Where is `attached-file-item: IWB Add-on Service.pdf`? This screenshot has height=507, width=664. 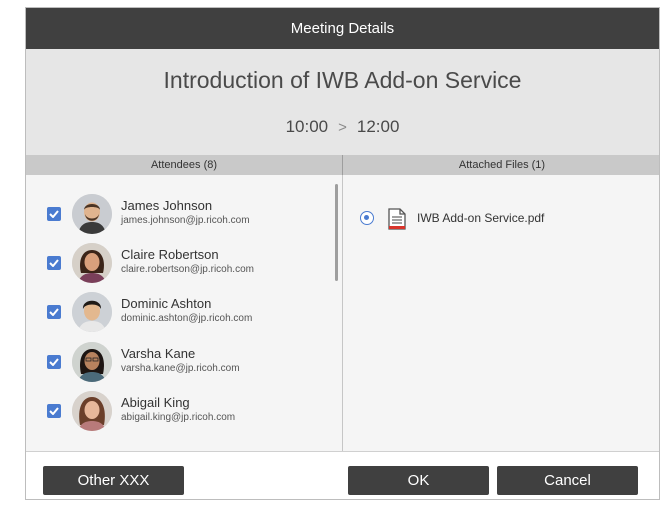 attached-file-item: IWB Add-on Service.pdf is located at coordinates (500, 219).